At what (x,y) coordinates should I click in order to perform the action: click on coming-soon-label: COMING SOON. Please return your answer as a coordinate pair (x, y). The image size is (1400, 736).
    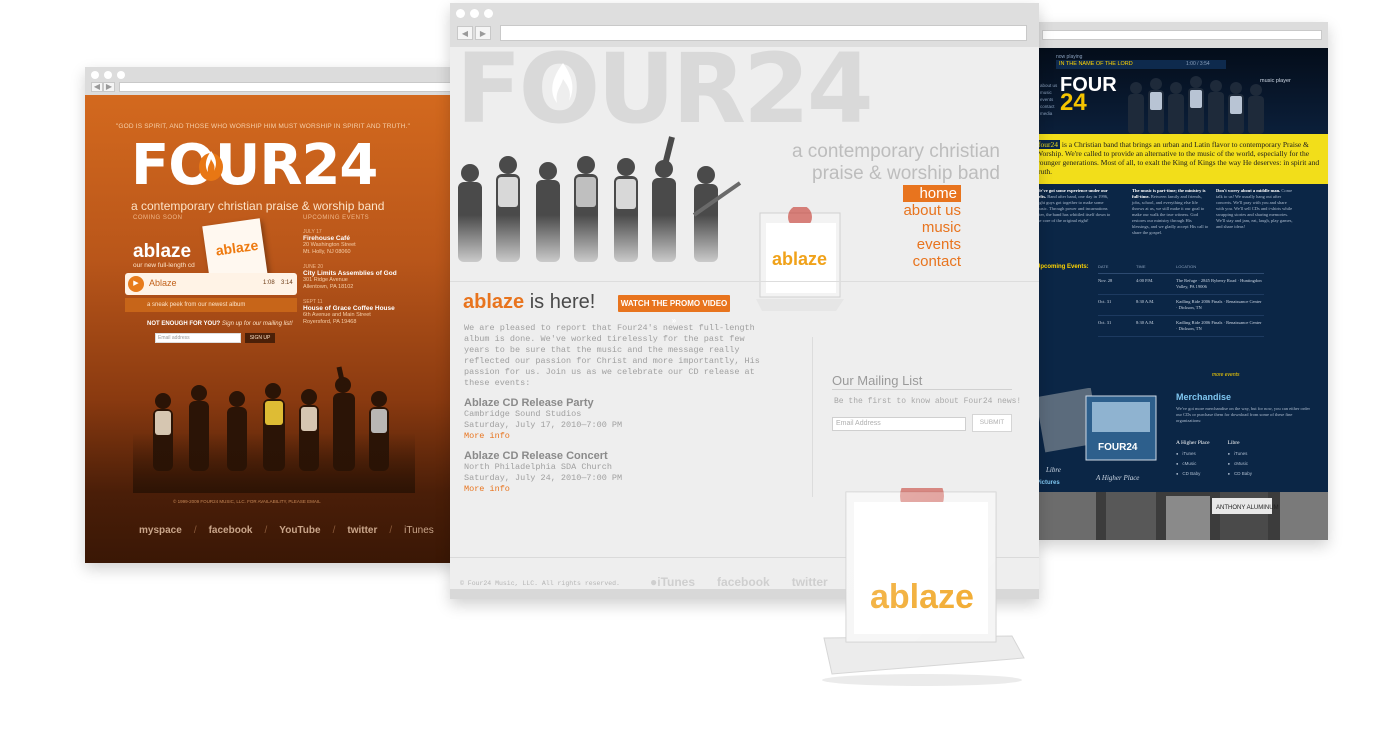
    Looking at the image, I should click on (158, 218).